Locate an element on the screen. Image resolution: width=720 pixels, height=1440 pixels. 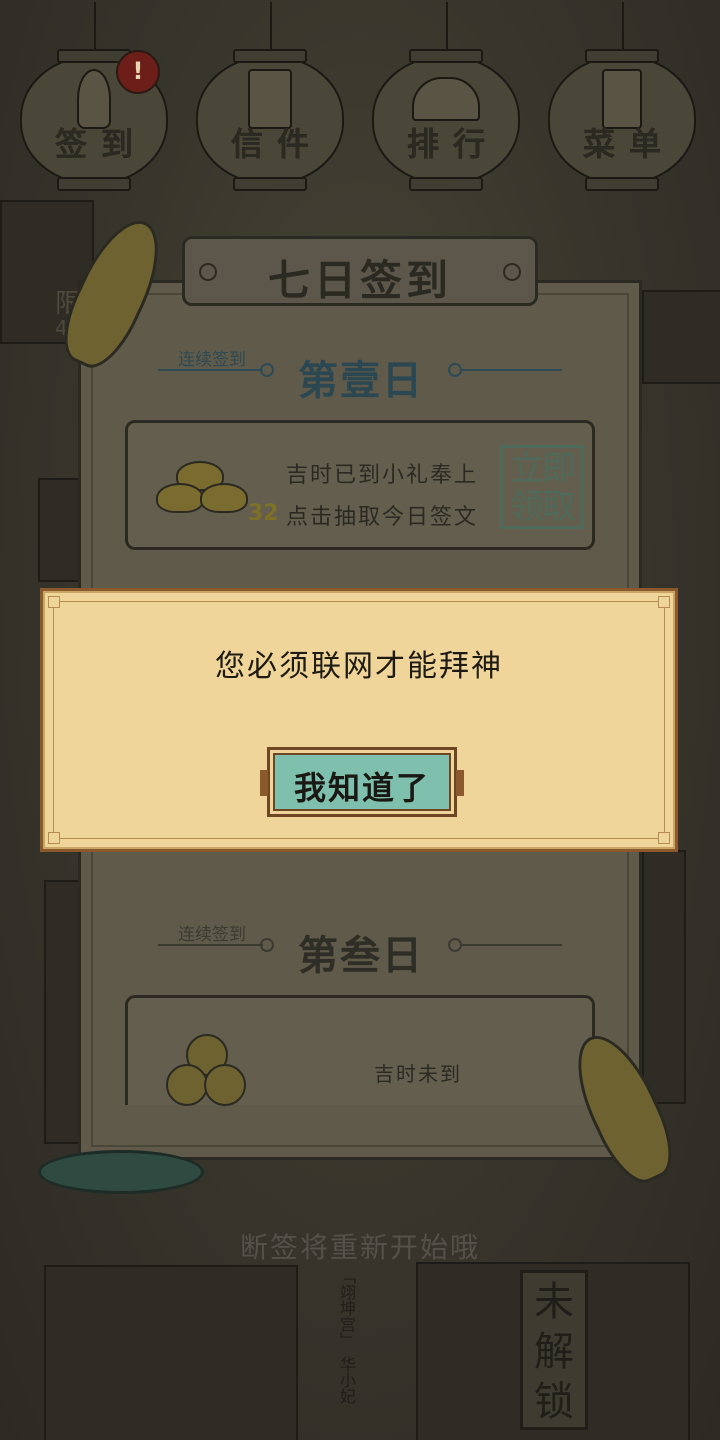
acknowledge-button-label: 我知道了 is located at coordinates (361, 788).